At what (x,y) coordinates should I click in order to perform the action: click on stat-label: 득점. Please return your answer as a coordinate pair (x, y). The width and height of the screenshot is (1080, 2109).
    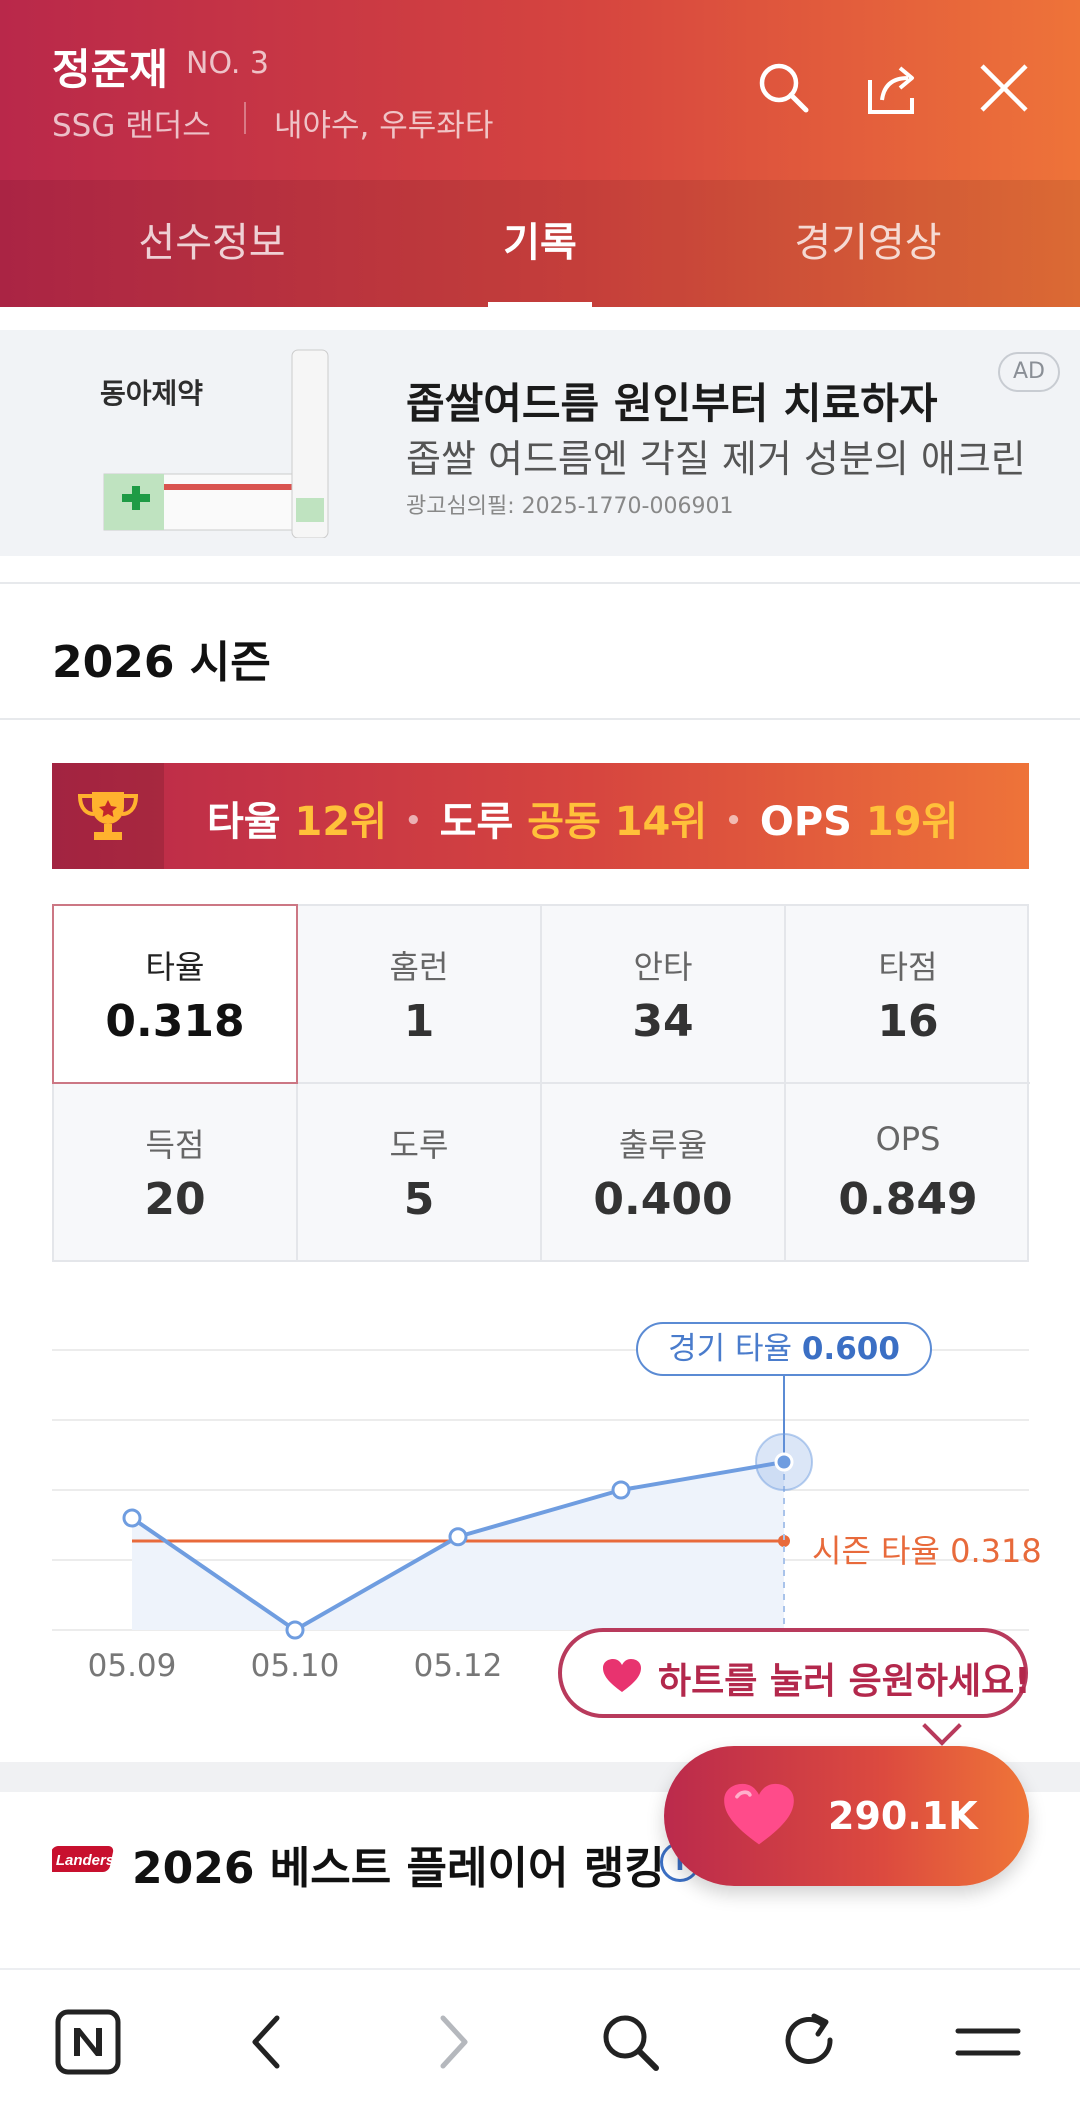
    Looking at the image, I should click on (175, 1145).